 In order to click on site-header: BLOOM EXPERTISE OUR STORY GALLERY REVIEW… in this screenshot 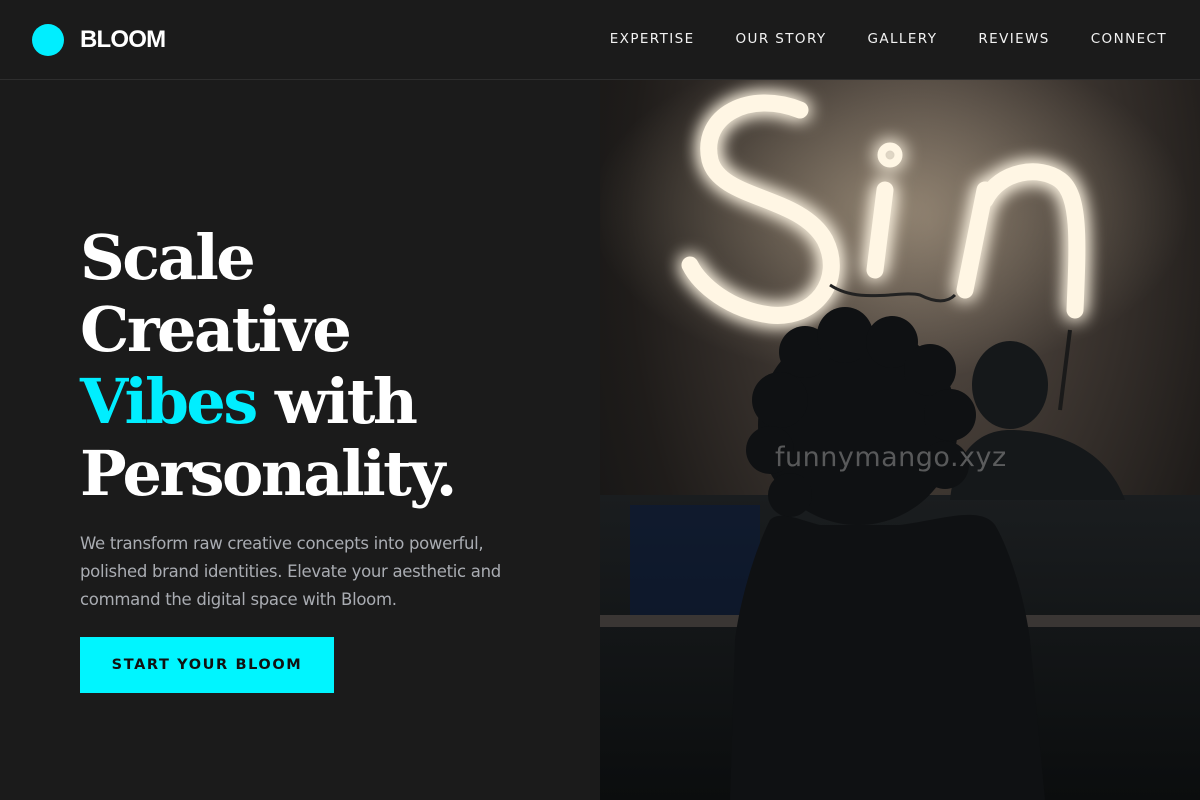, I will do `click(600, 40)`.